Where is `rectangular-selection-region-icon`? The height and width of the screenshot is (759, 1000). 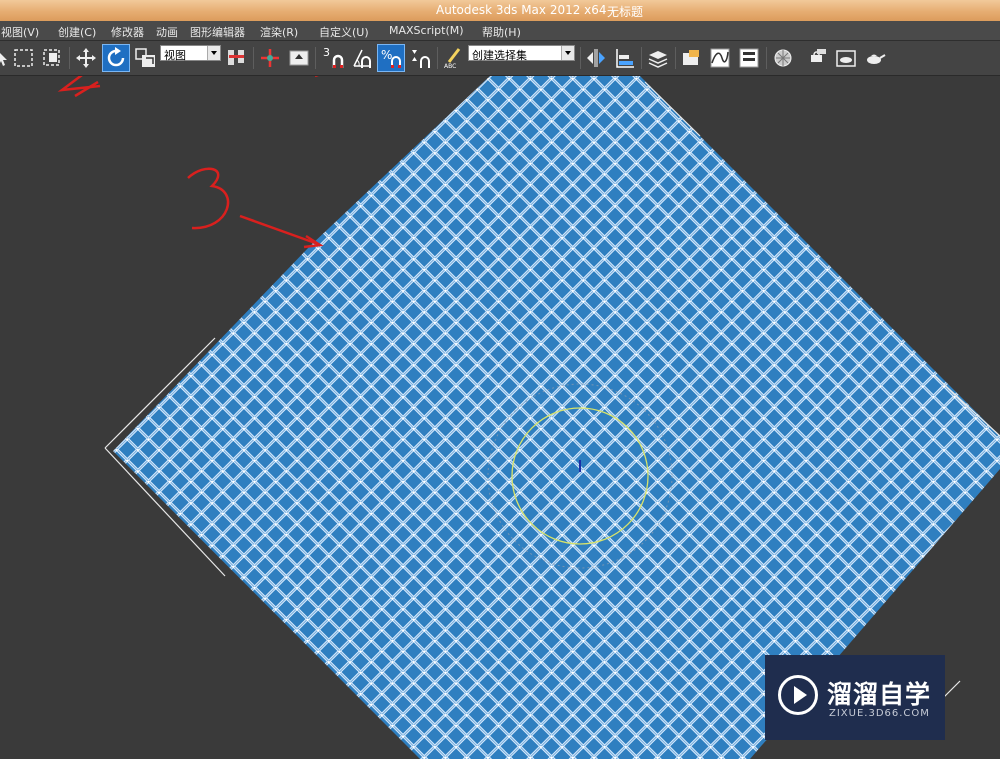
rectangular-selection-region-icon is located at coordinates (24, 58).